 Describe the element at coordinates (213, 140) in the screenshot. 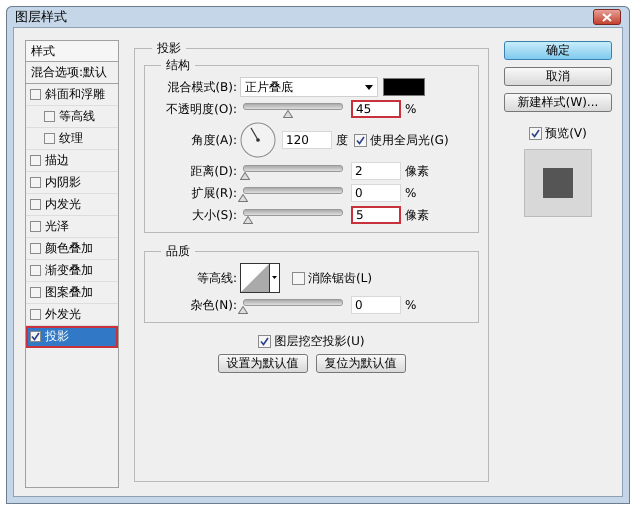

I see `field-label: 角度(A):` at that location.